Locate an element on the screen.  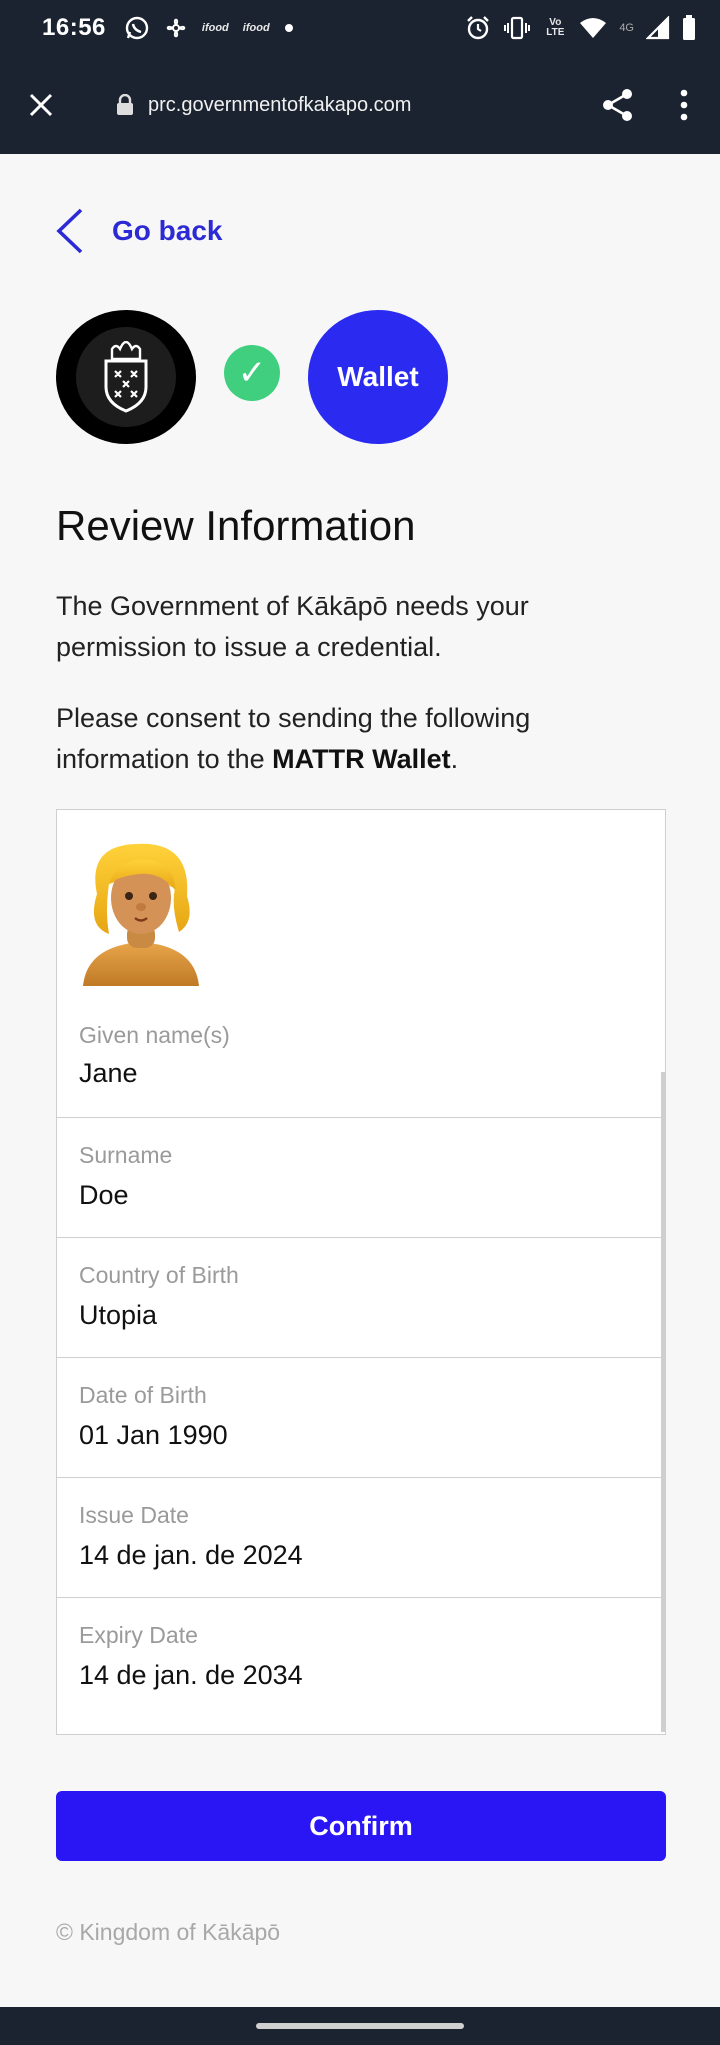
browser-toolbar: prc.governmentofkakapo.com is located at coordinates (360, 105).